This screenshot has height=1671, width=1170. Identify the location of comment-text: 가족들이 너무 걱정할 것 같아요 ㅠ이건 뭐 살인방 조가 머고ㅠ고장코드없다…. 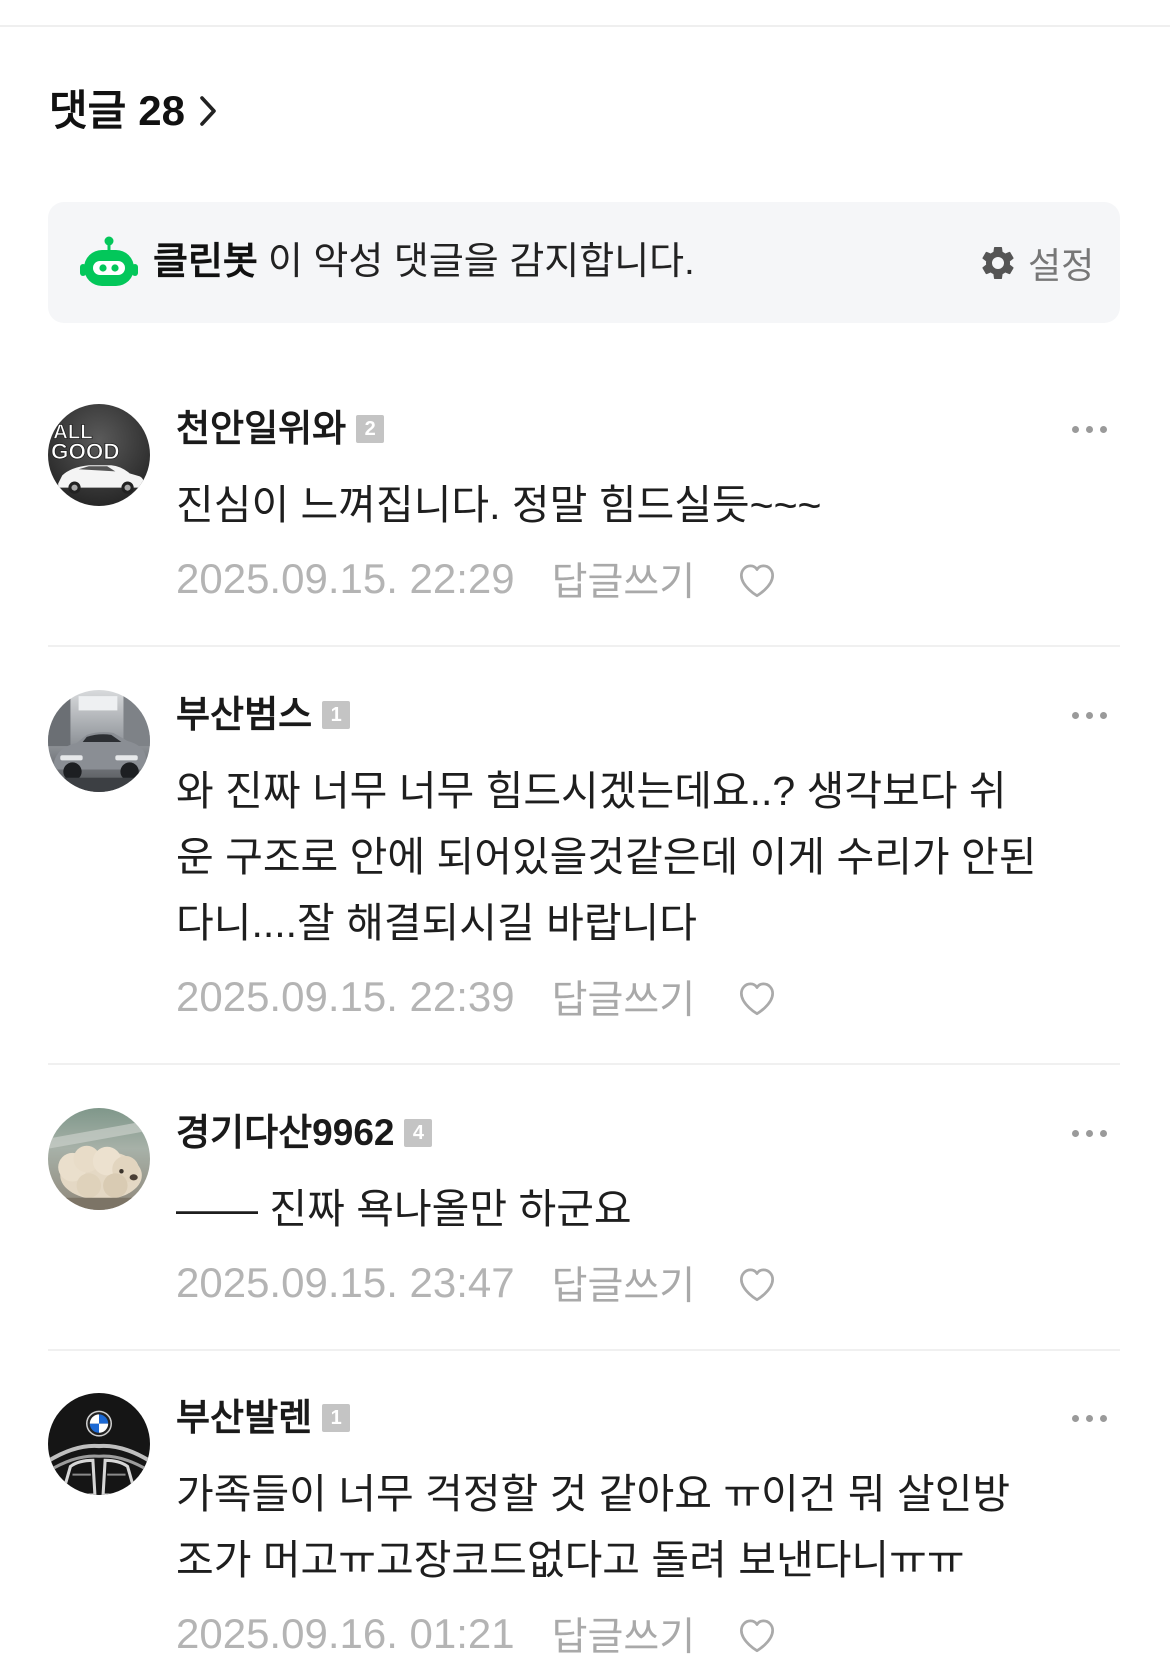
(648, 1527).